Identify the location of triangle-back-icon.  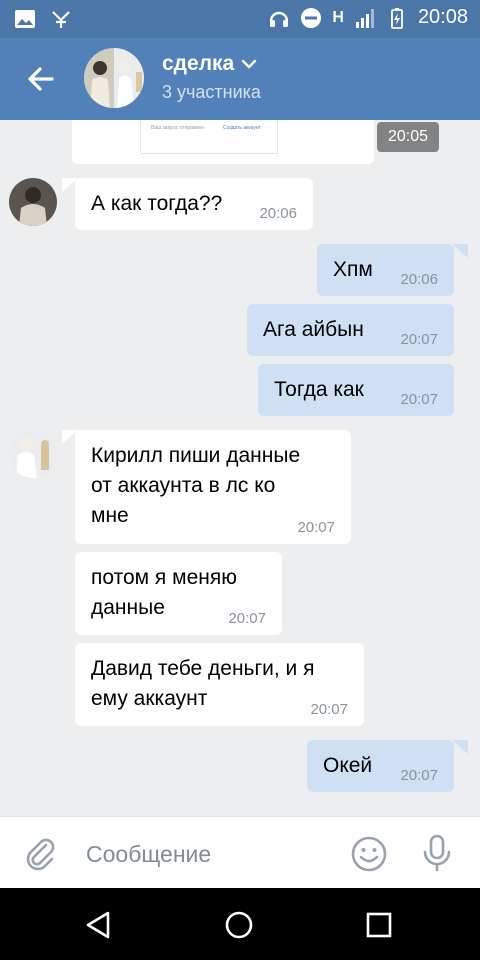
(99, 925).